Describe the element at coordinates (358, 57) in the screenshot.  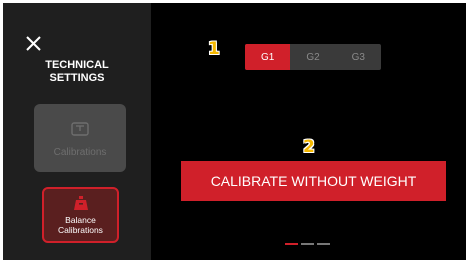
I see `group-option-g3: G3` at that location.